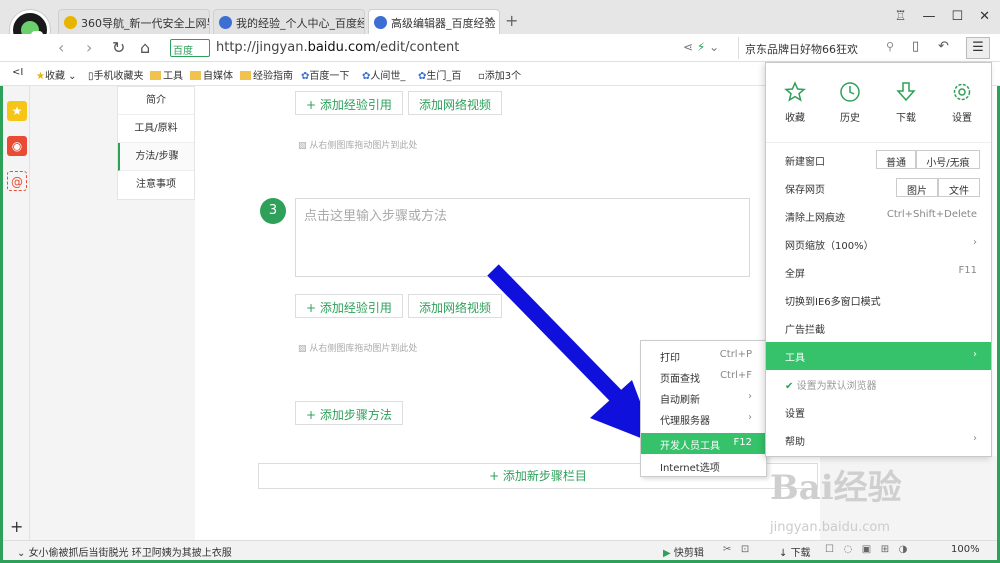 The height and width of the screenshot is (563, 1000). What do you see at coordinates (878, 216) in the screenshot?
I see `menu-clear-traces: 清除上网痕迹 Ctrl+Shift+Delete` at bounding box center [878, 216].